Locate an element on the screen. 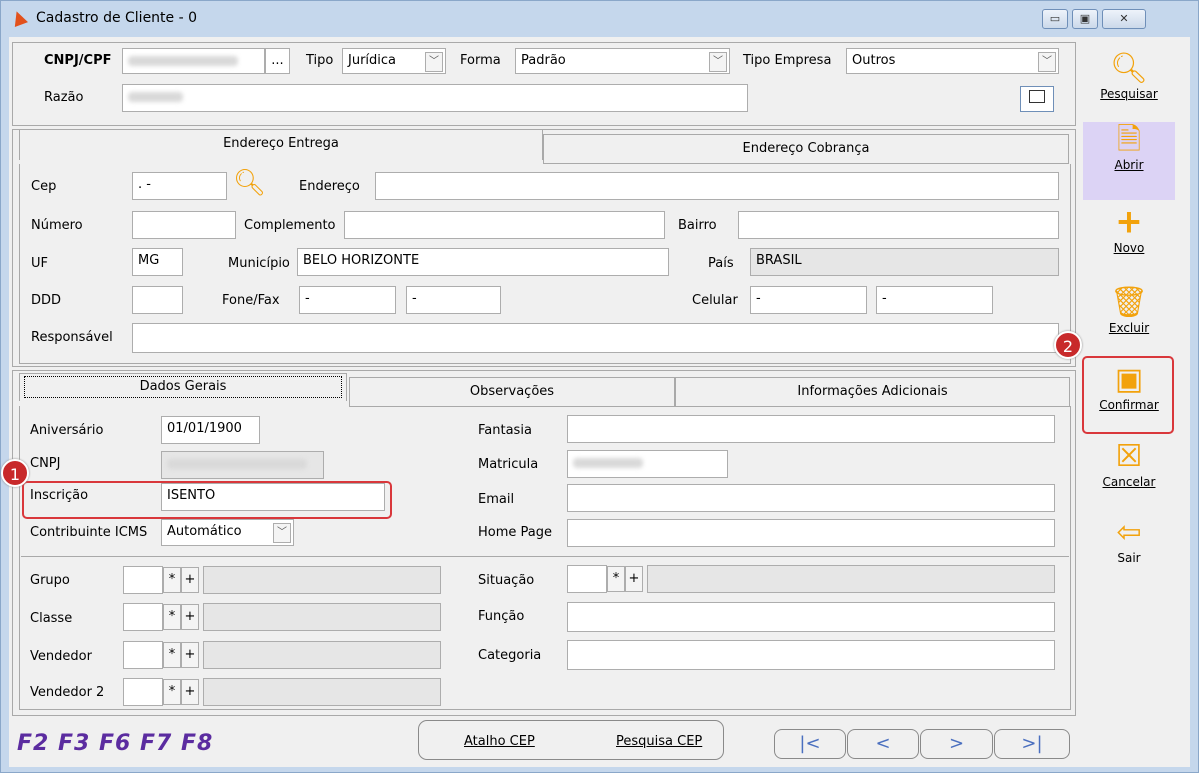  fone-field-1: - is located at coordinates (347, 300).